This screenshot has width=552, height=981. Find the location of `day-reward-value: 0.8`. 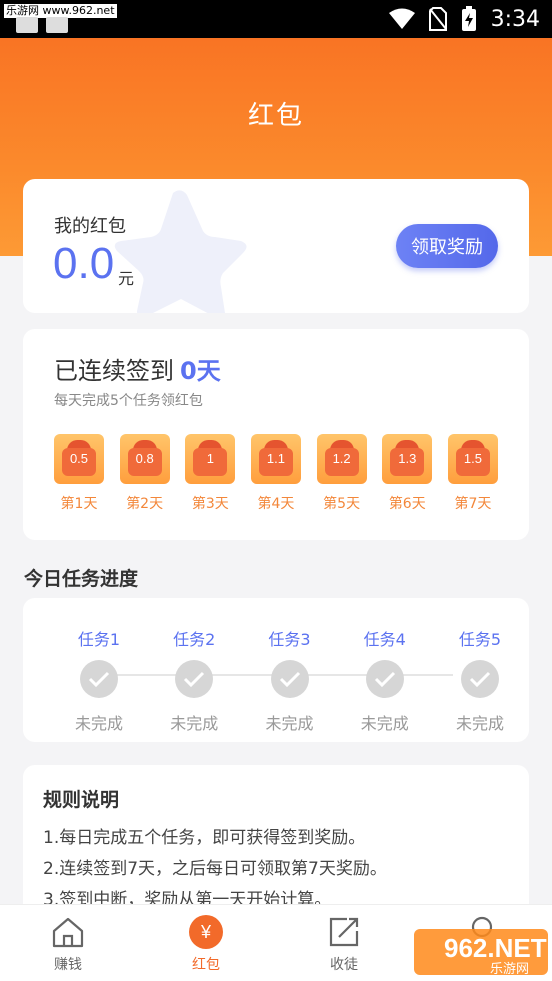

day-reward-value: 0.8 is located at coordinates (144, 458).